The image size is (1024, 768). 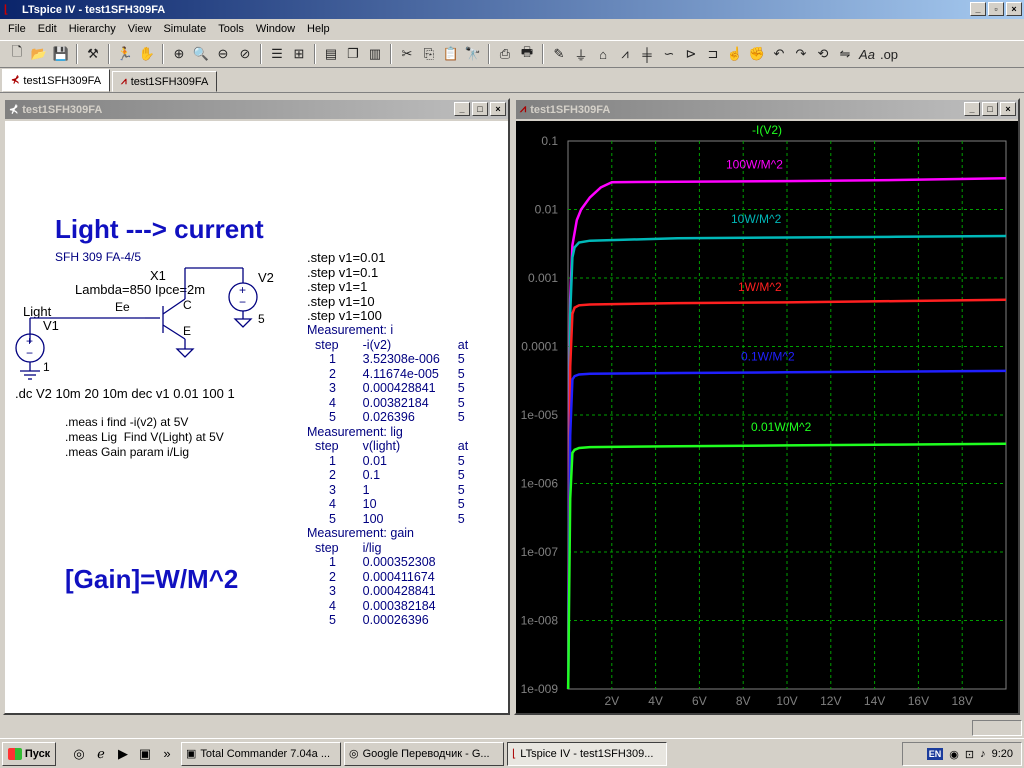 What do you see at coordinates (140, 29) in the screenshot?
I see `menu-view: View` at bounding box center [140, 29].